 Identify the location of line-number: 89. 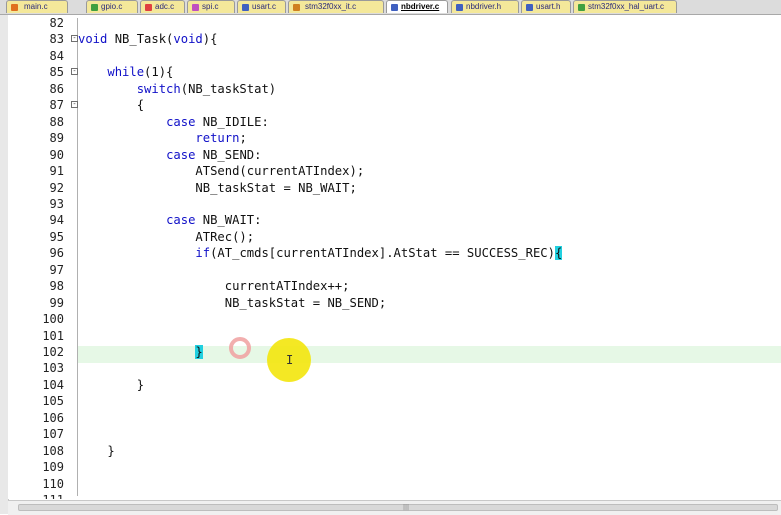
(56, 138).